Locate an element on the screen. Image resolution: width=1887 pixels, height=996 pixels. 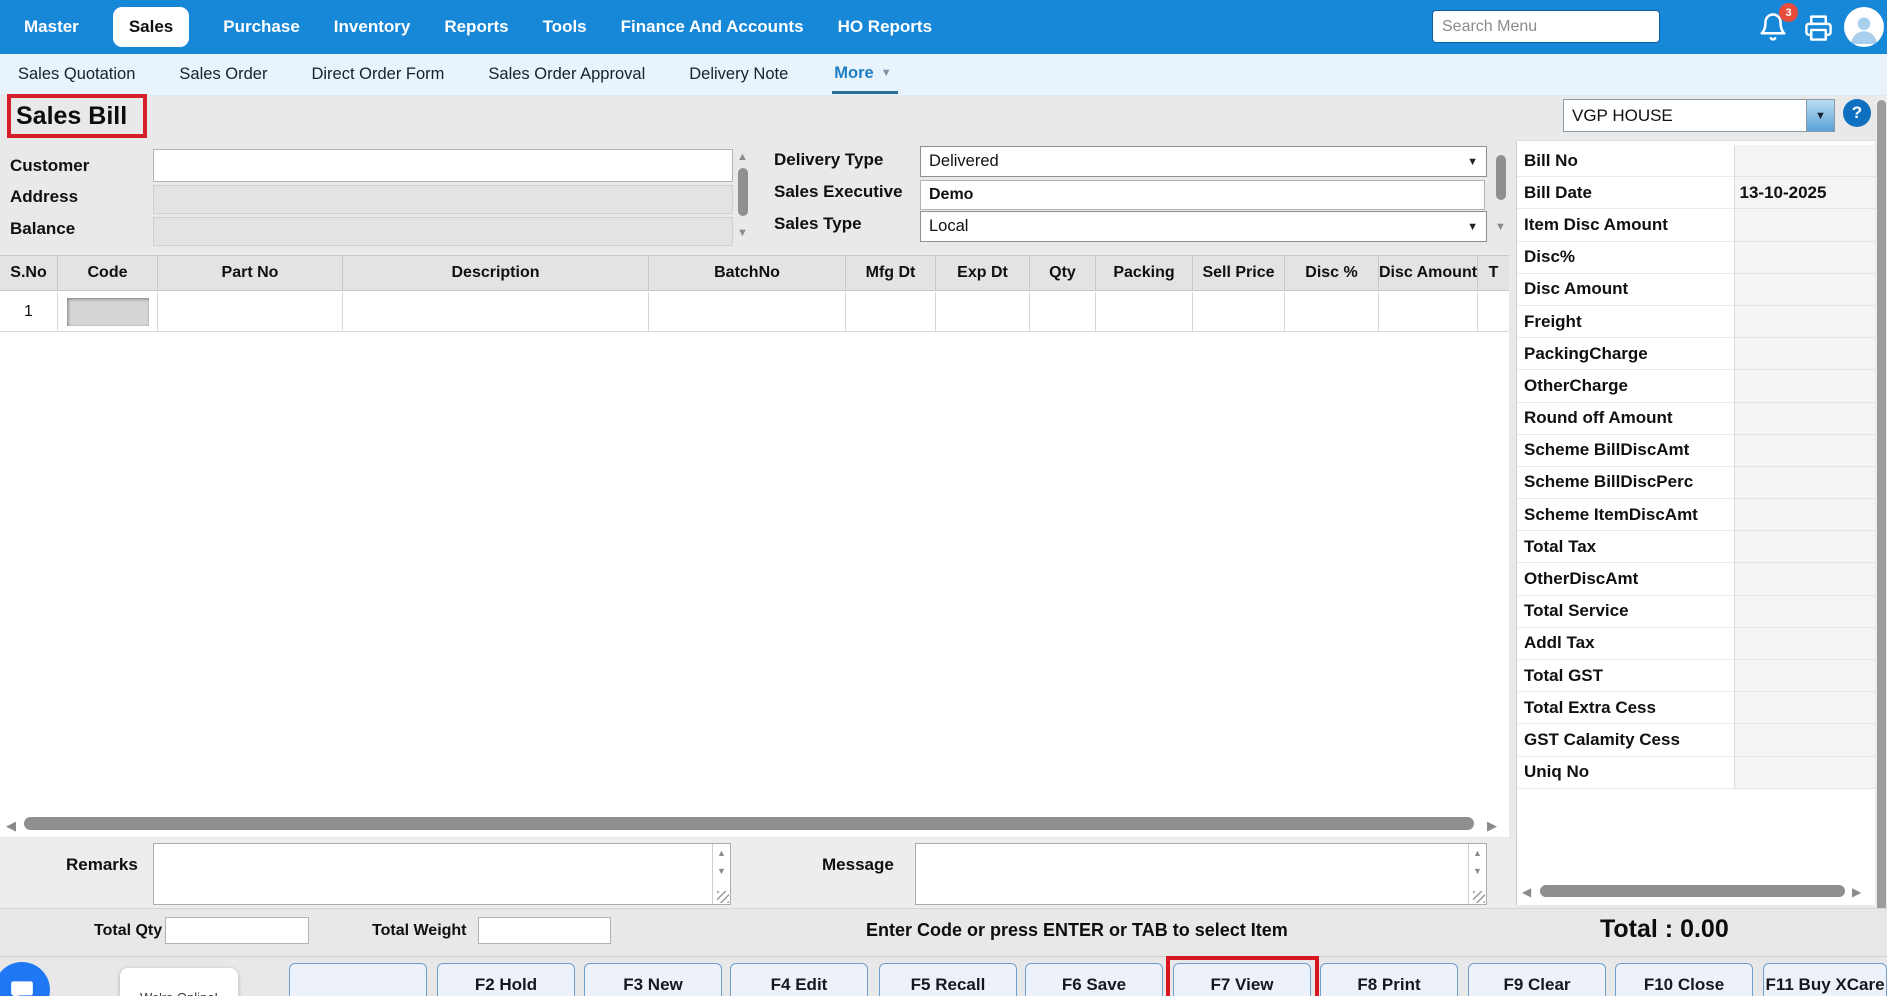
total-weight-input is located at coordinates (544, 930).